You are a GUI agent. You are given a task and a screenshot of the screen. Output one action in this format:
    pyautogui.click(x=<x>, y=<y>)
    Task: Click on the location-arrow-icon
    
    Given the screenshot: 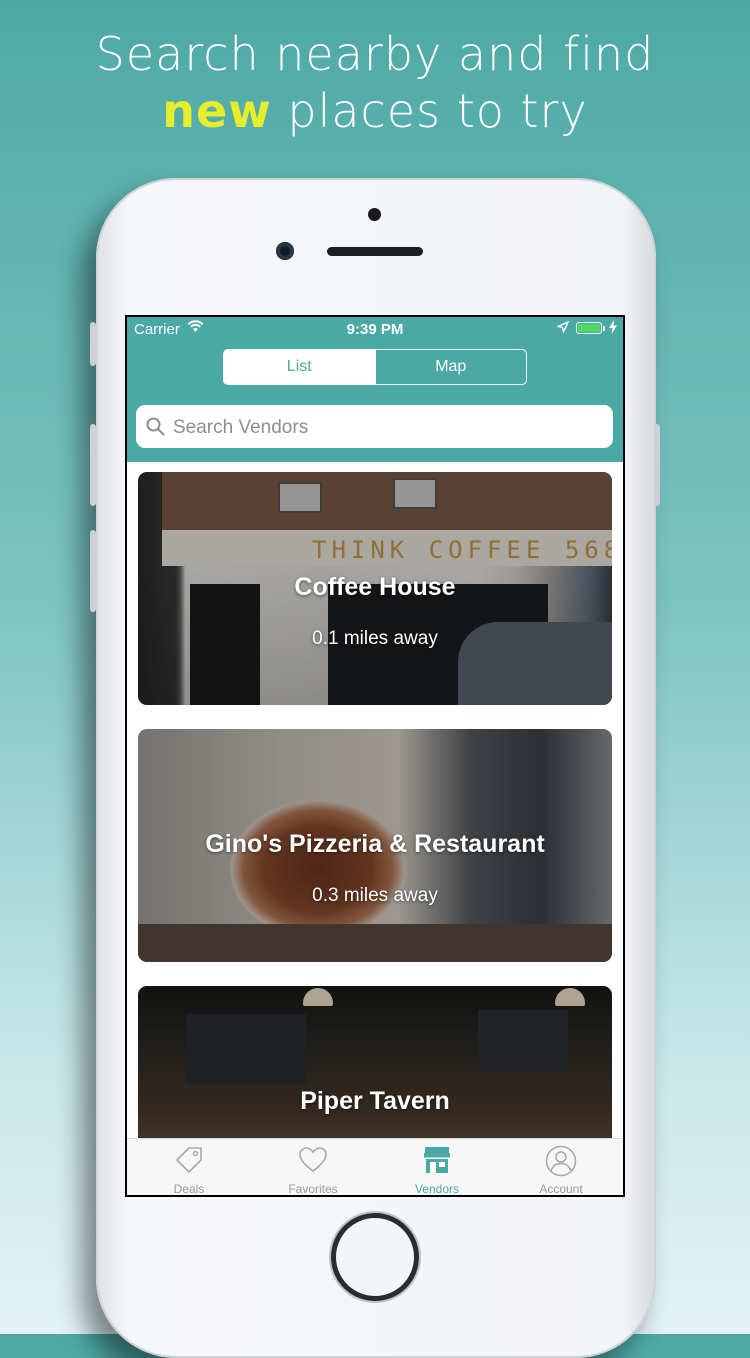 What is the action you would take?
    pyautogui.click(x=562, y=328)
    